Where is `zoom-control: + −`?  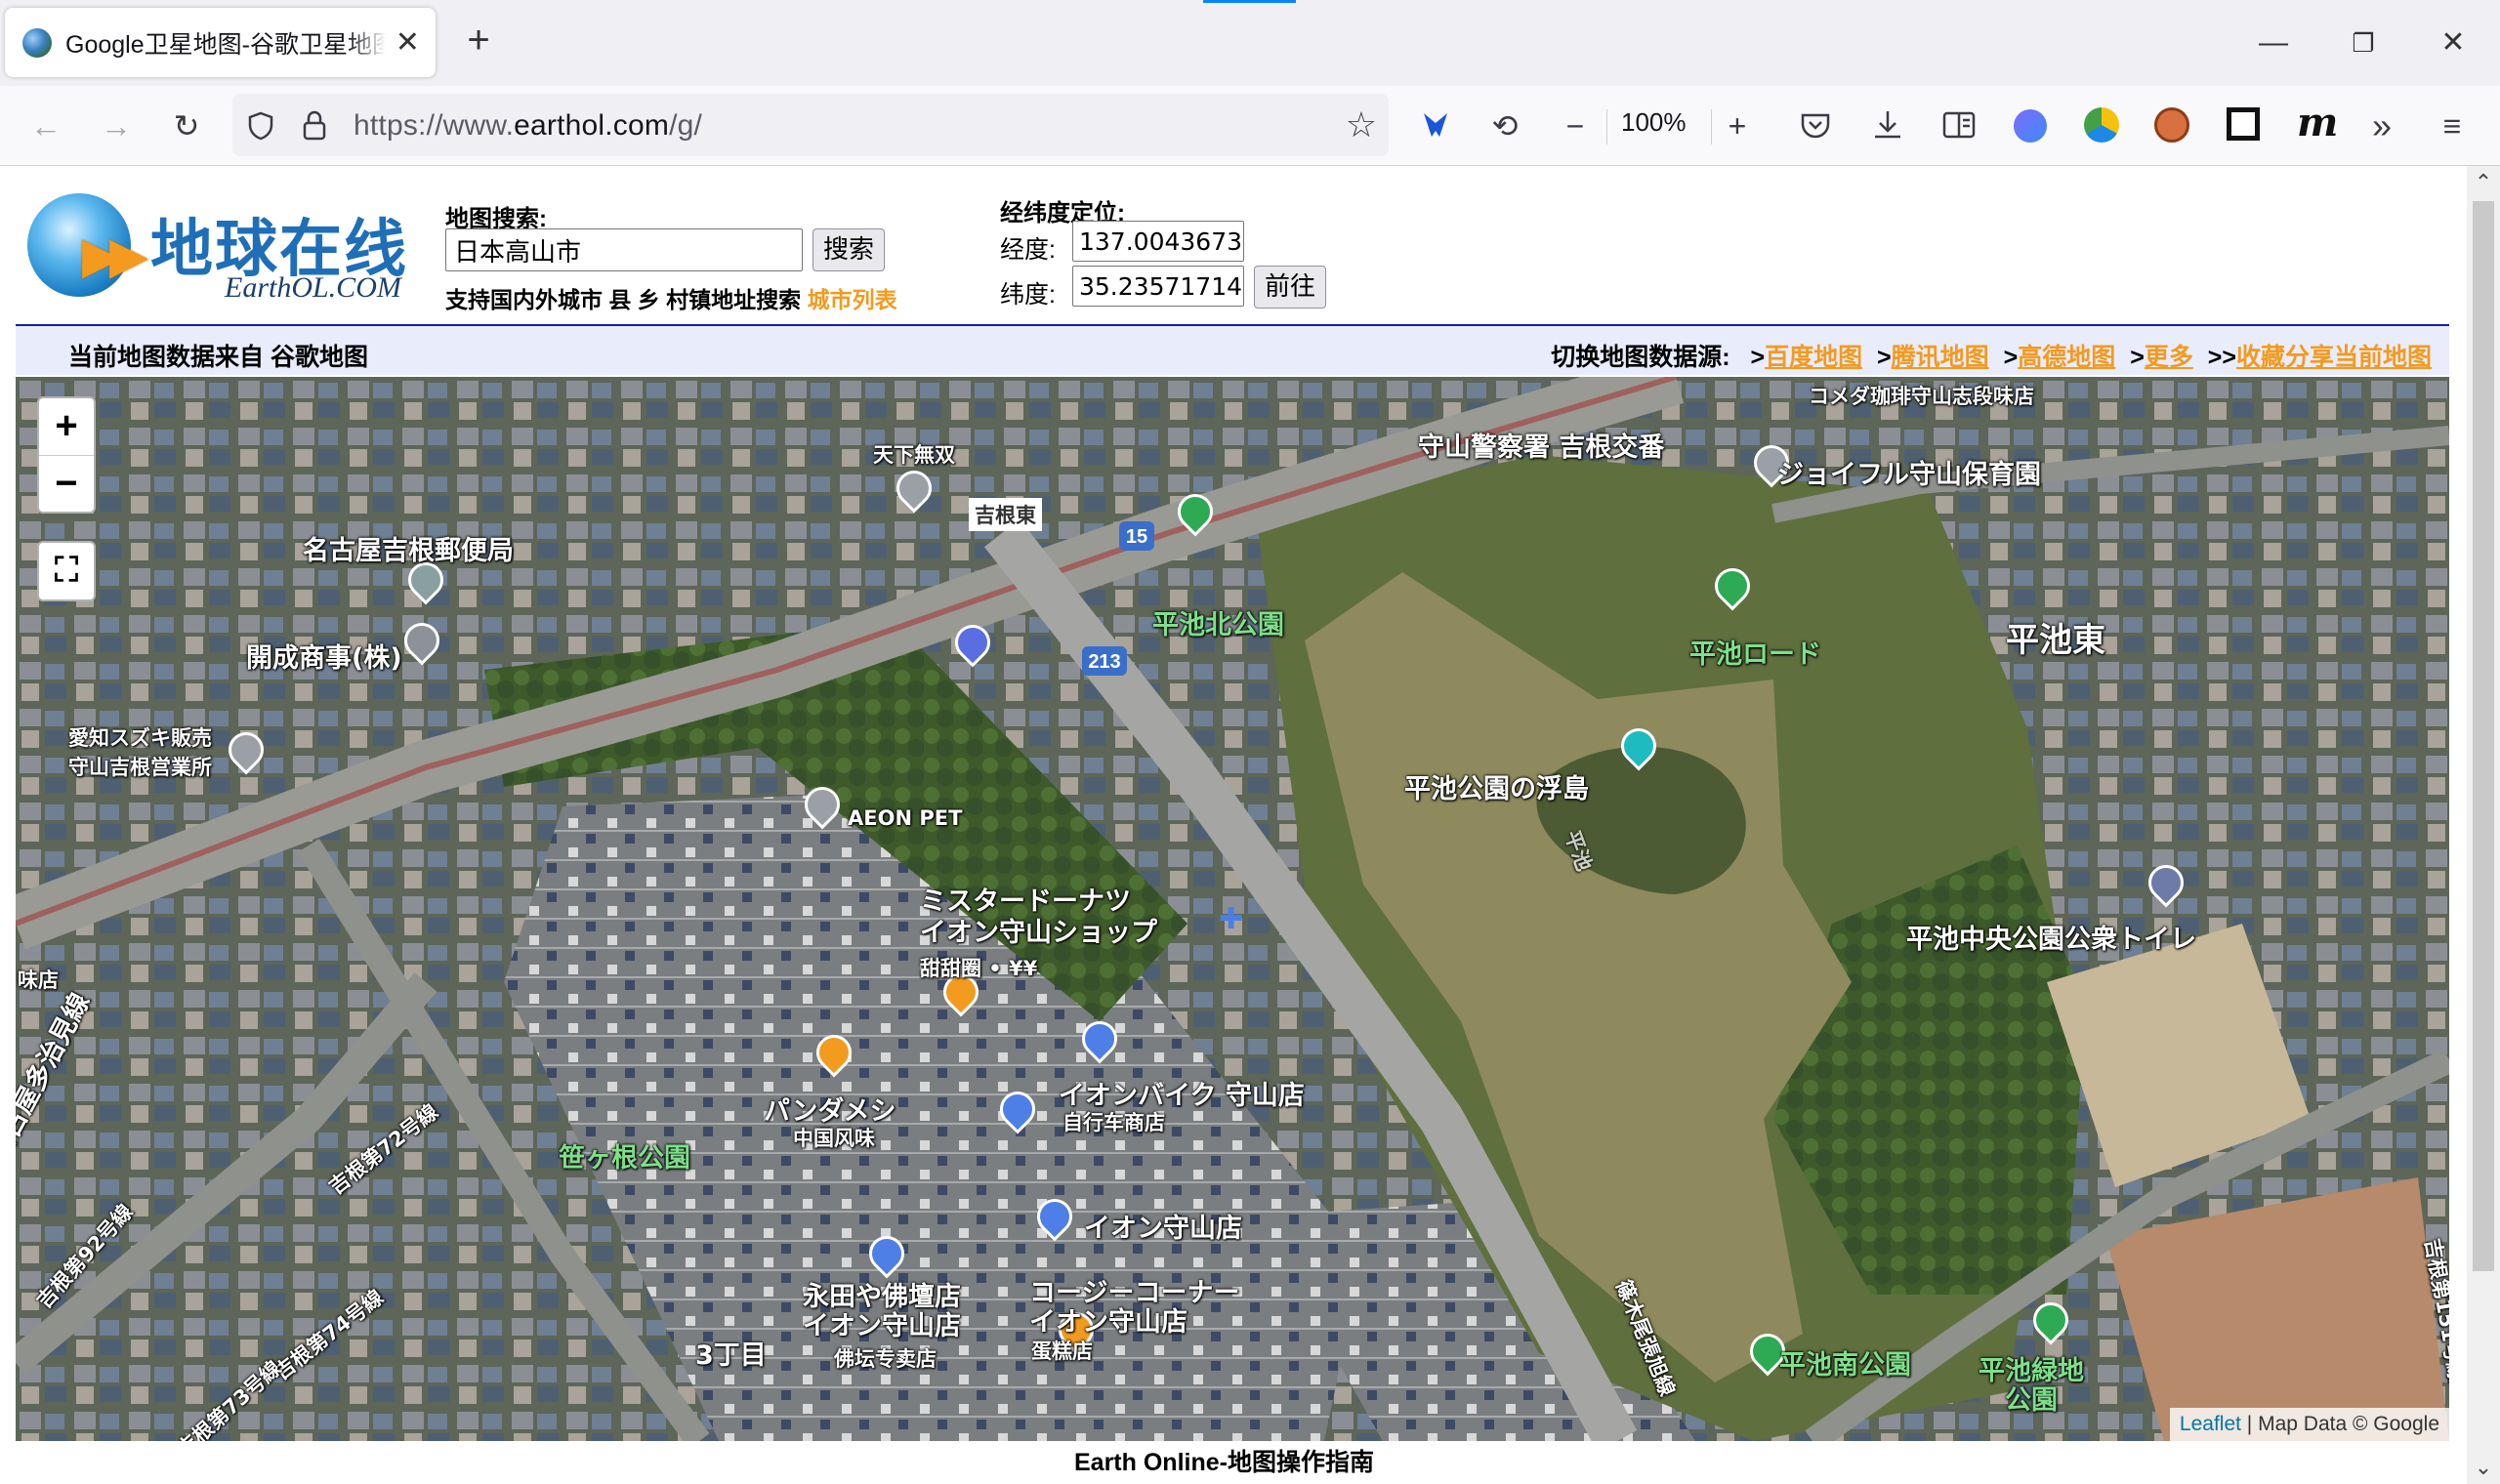
zoom-control: + − is located at coordinates (66, 455).